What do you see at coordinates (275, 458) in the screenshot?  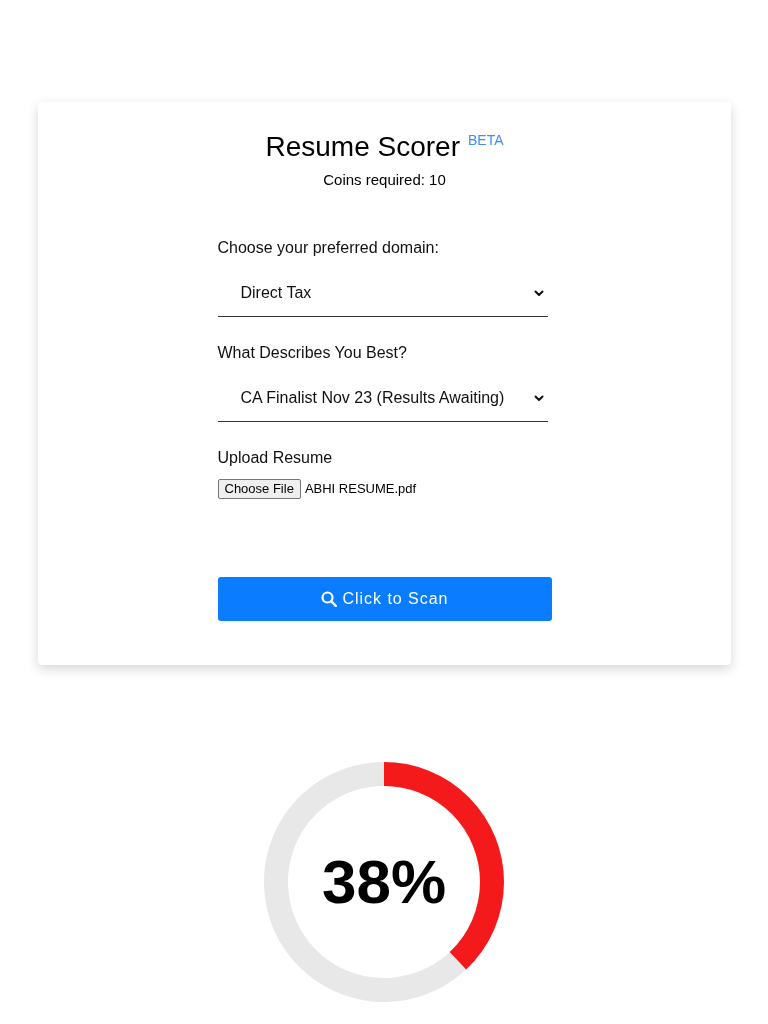 I see `field-label: Upload Resume` at bounding box center [275, 458].